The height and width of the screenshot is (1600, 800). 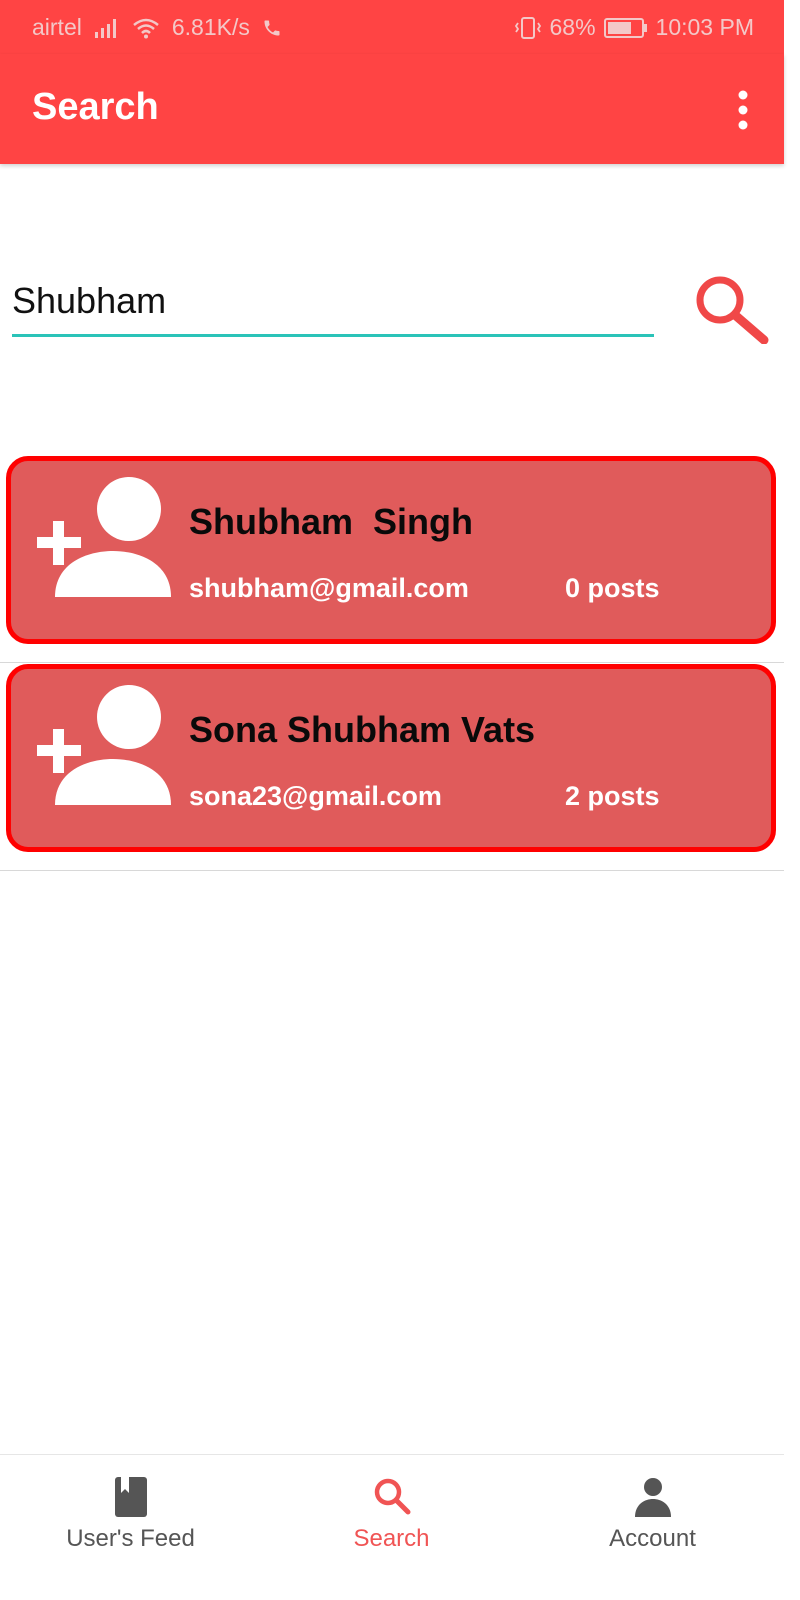 I want to click on phone-icon, so click(x=272, y=27).